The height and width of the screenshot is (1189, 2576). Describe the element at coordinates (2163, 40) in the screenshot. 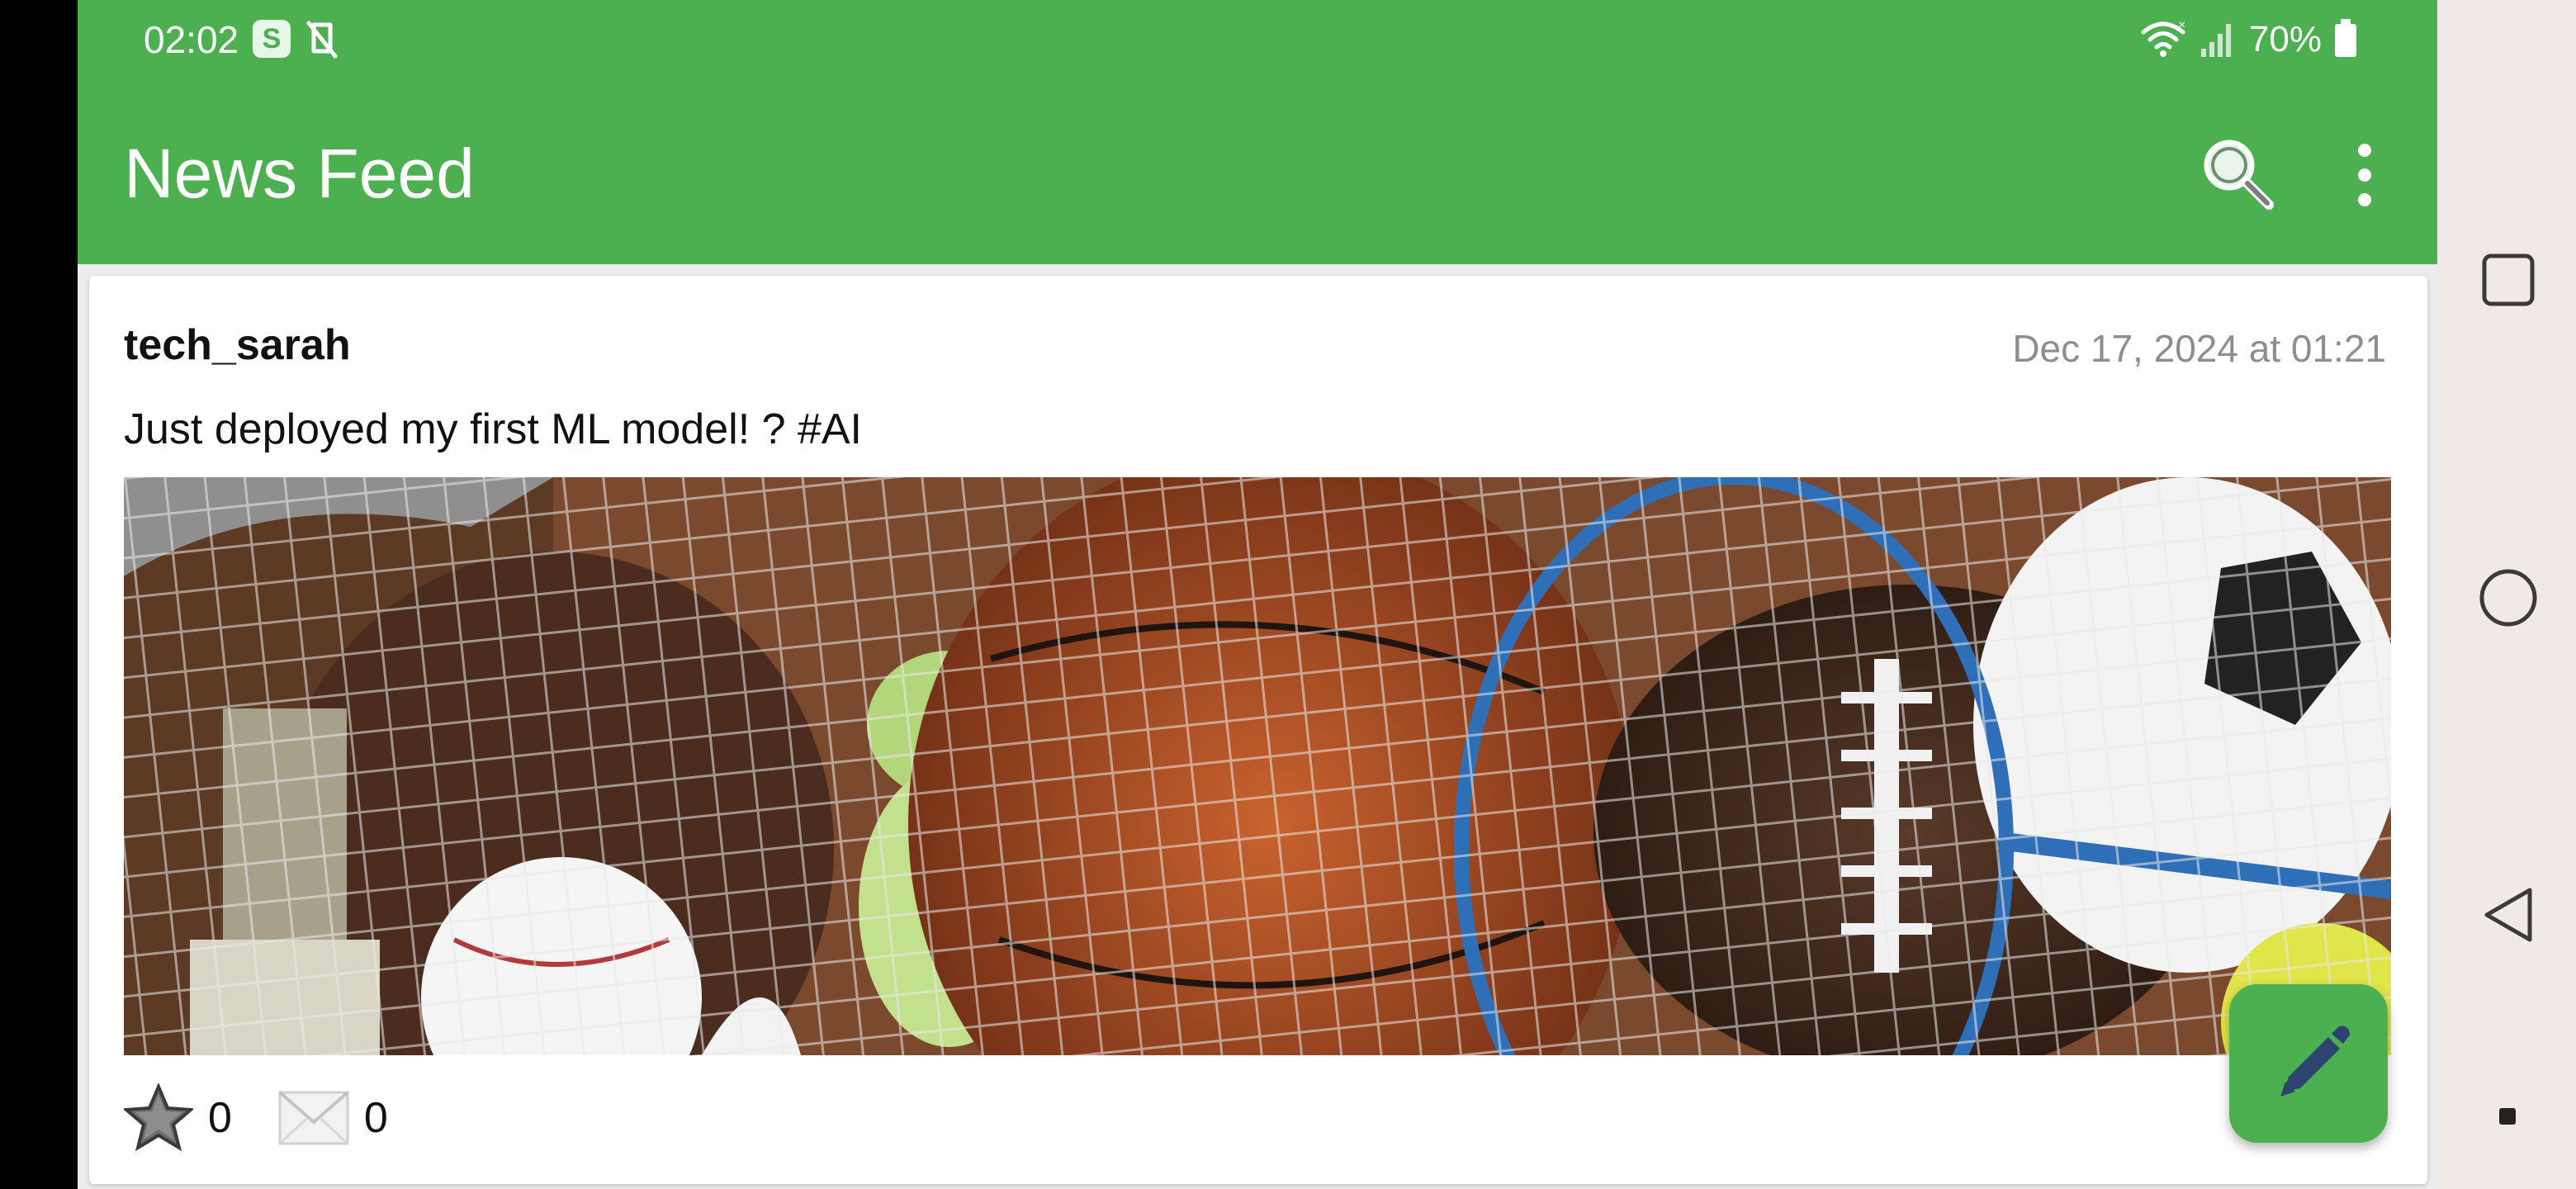

I see `wifi-icon: ×` at that location.